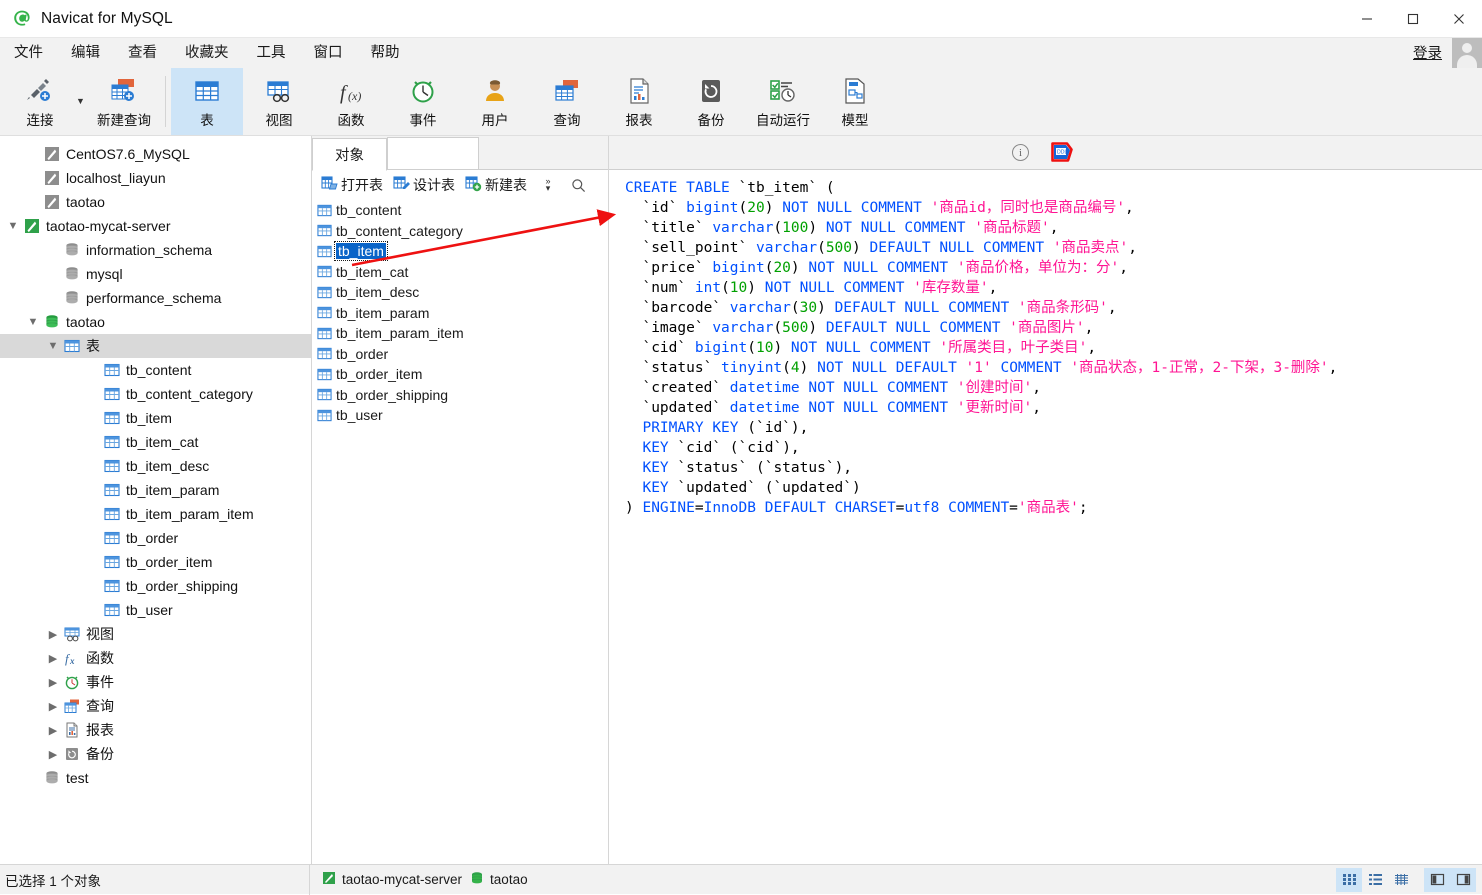 The image size is (1482, 895). I want to click on toolbar-button-query: 查询, so click(567, 101).